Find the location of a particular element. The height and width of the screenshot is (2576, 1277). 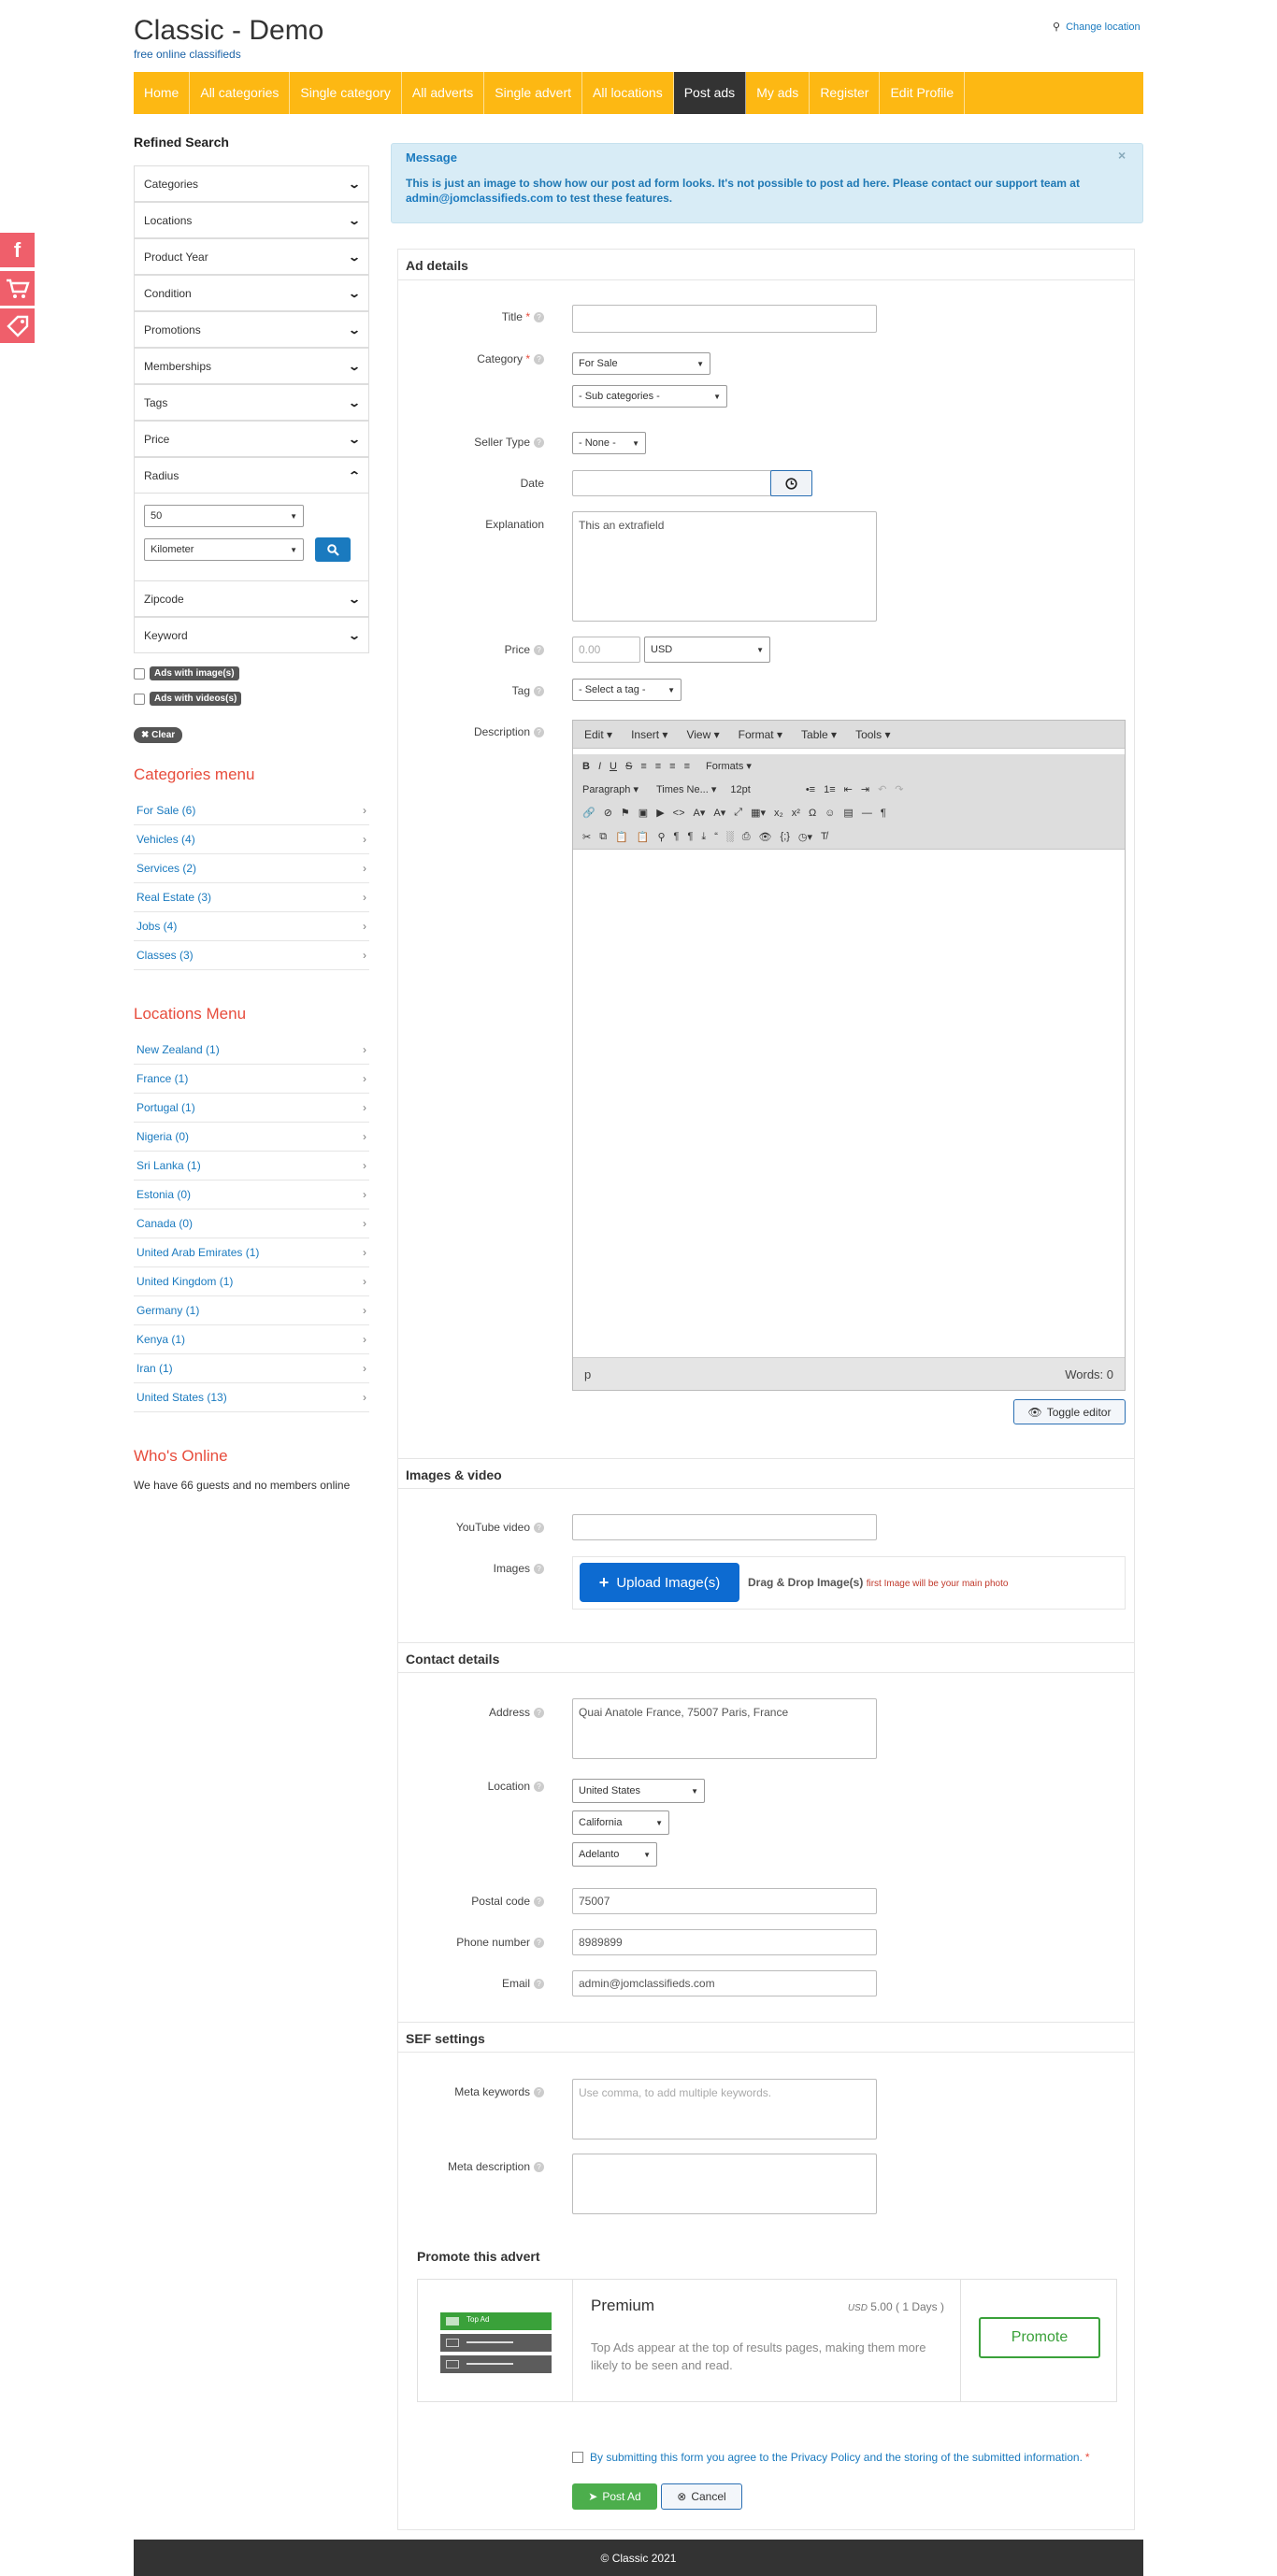

subcategory-select: - Sub categories - ▼ is located at coordinates (650, 396).